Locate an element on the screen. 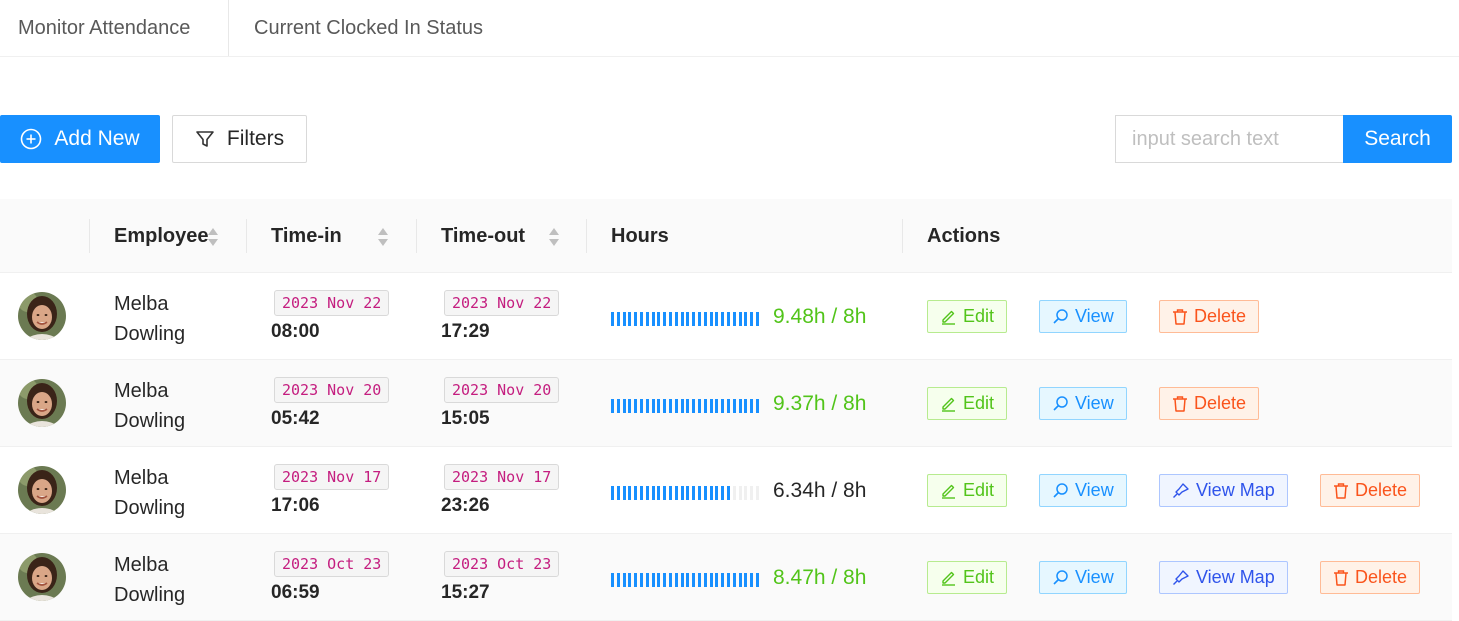 The height and width of the screenshot is (621, 1459). filters-label: Filters is located at coordinates (255, 138).